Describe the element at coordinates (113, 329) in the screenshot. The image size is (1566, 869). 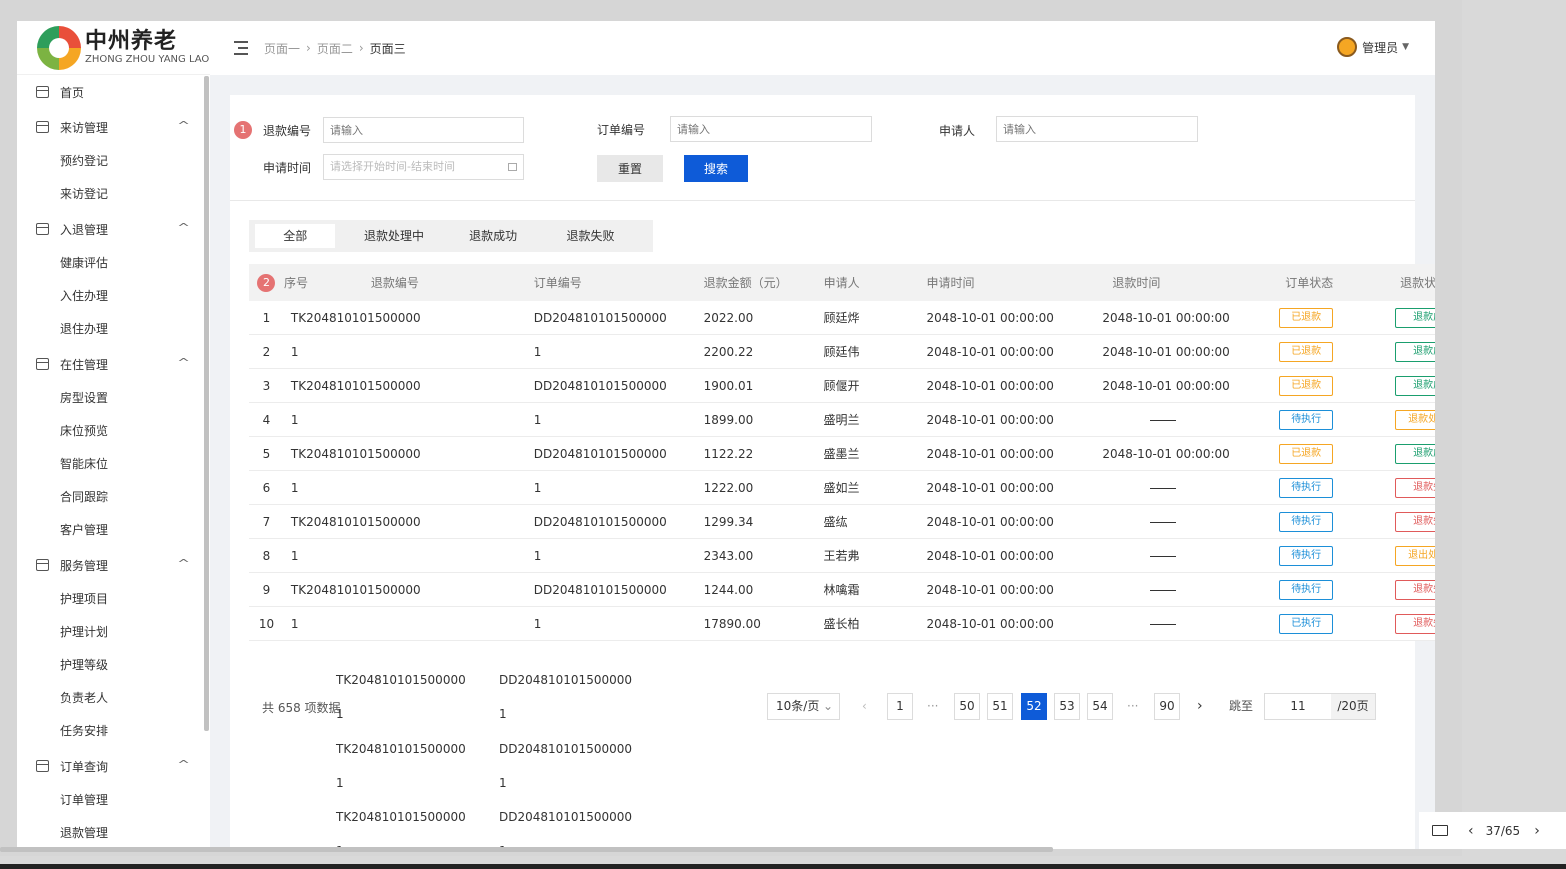
I see `sidebar-item: 退住办理` at that location.